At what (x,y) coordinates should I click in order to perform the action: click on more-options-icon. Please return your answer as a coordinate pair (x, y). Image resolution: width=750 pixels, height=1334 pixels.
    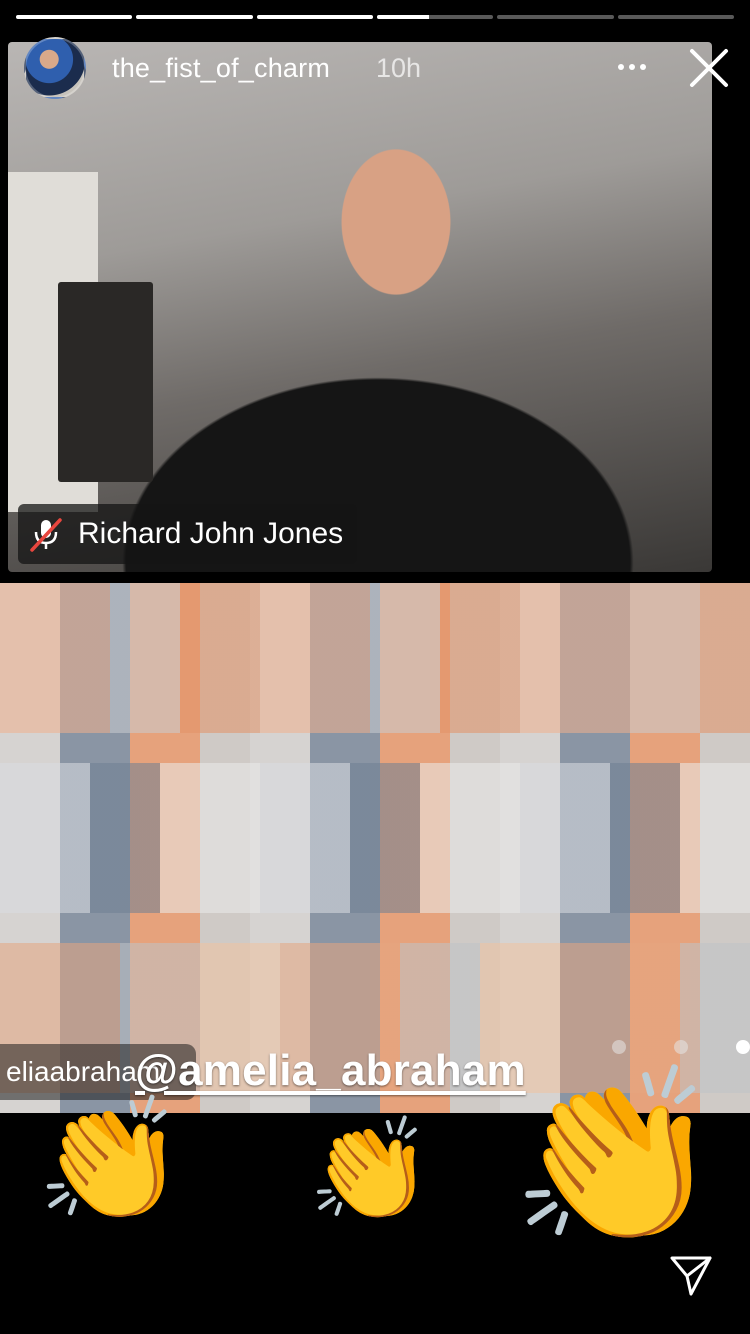
    Looking at the image, I should click on (632, 67).